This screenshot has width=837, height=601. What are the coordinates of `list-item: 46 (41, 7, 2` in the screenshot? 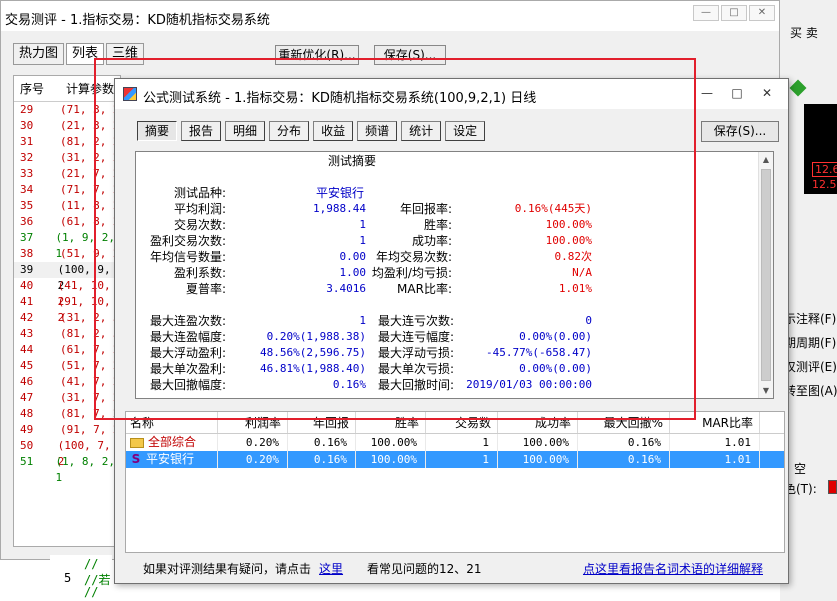 It's located at (67, 382).